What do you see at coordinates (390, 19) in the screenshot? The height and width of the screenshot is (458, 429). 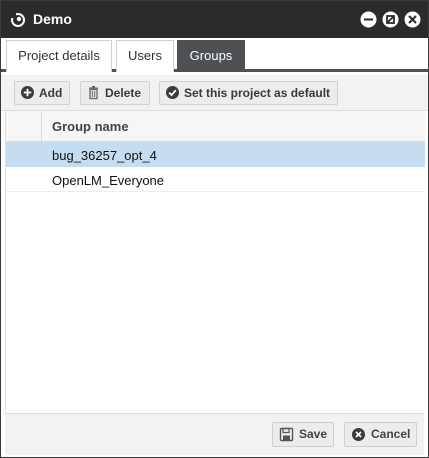 I see `restore-icon` at bounding box center [390, 19].